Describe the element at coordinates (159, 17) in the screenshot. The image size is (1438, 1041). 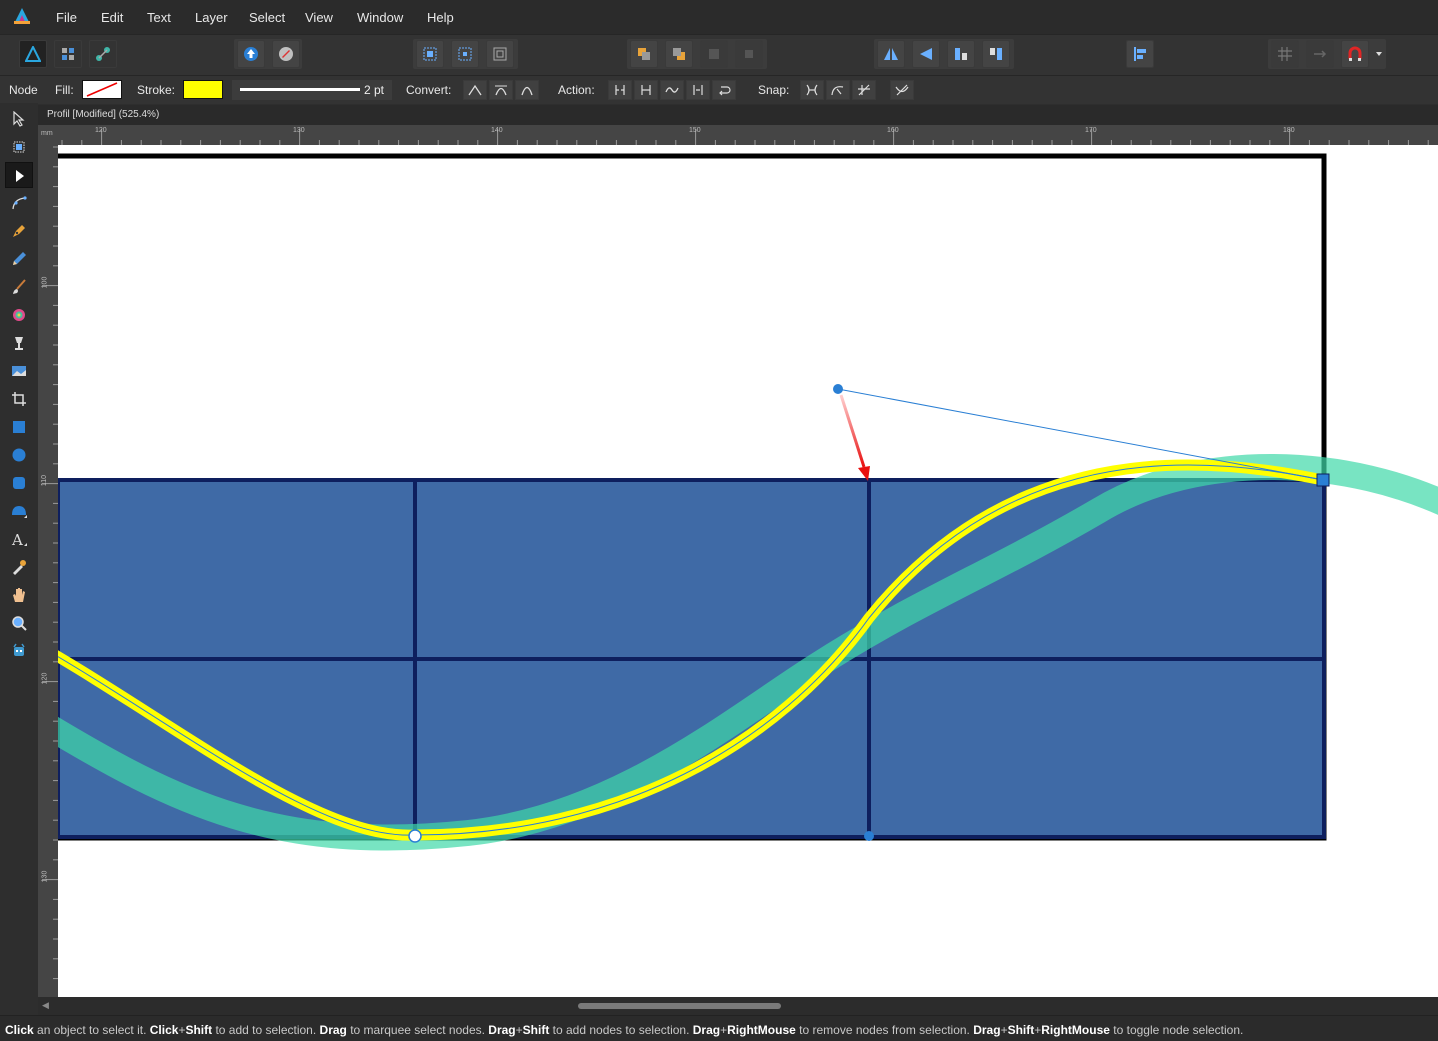
I see `menu-text: Text` at that location.